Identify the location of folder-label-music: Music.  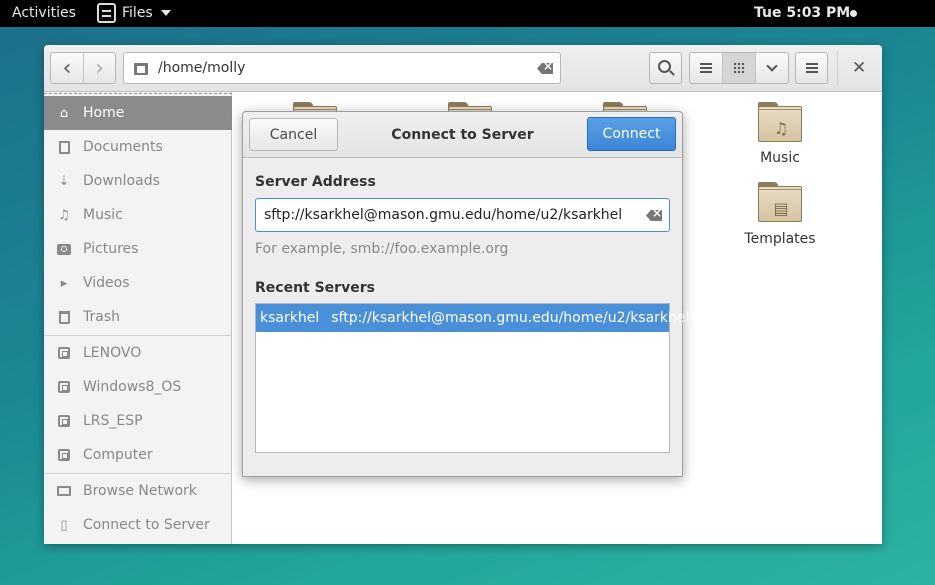
(780, 158).